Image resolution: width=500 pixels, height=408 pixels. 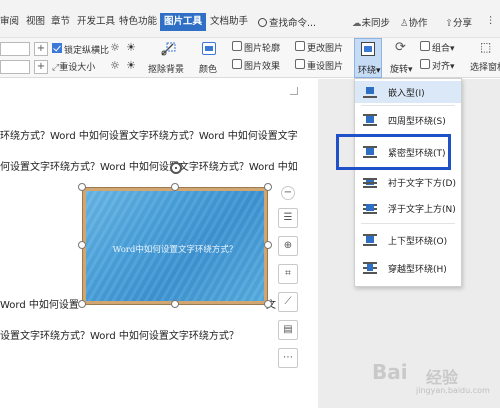 I want to click on outline-icon, so click(x=237, y=46).